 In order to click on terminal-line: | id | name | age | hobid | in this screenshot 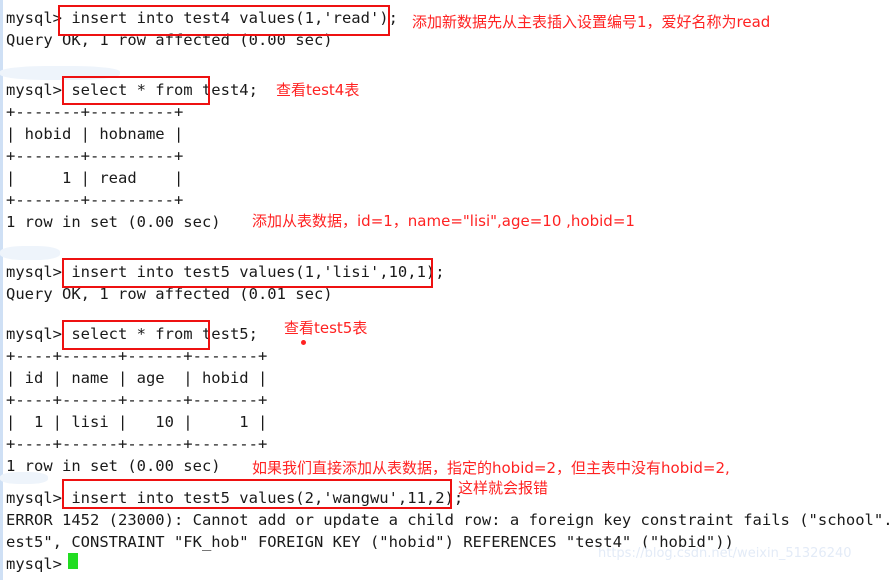, I will do `click(137, 378)`.